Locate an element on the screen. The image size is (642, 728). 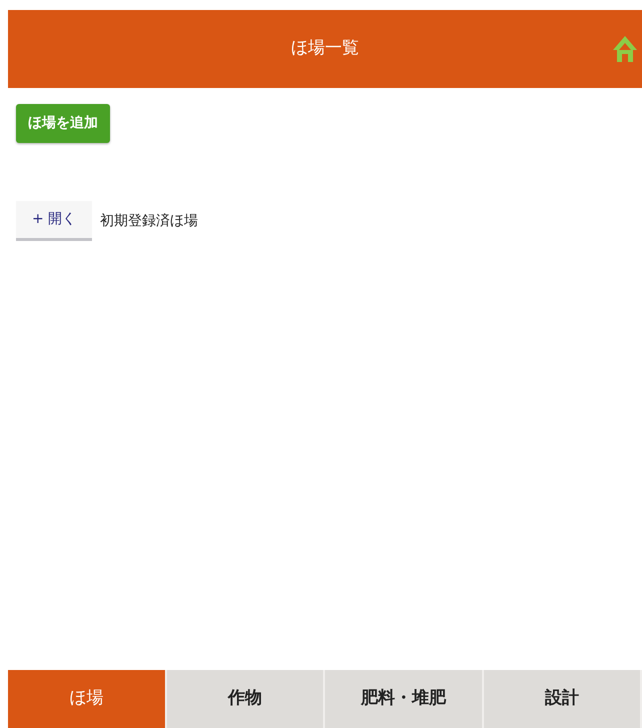
home-icon is located at coordinates (625, 49).